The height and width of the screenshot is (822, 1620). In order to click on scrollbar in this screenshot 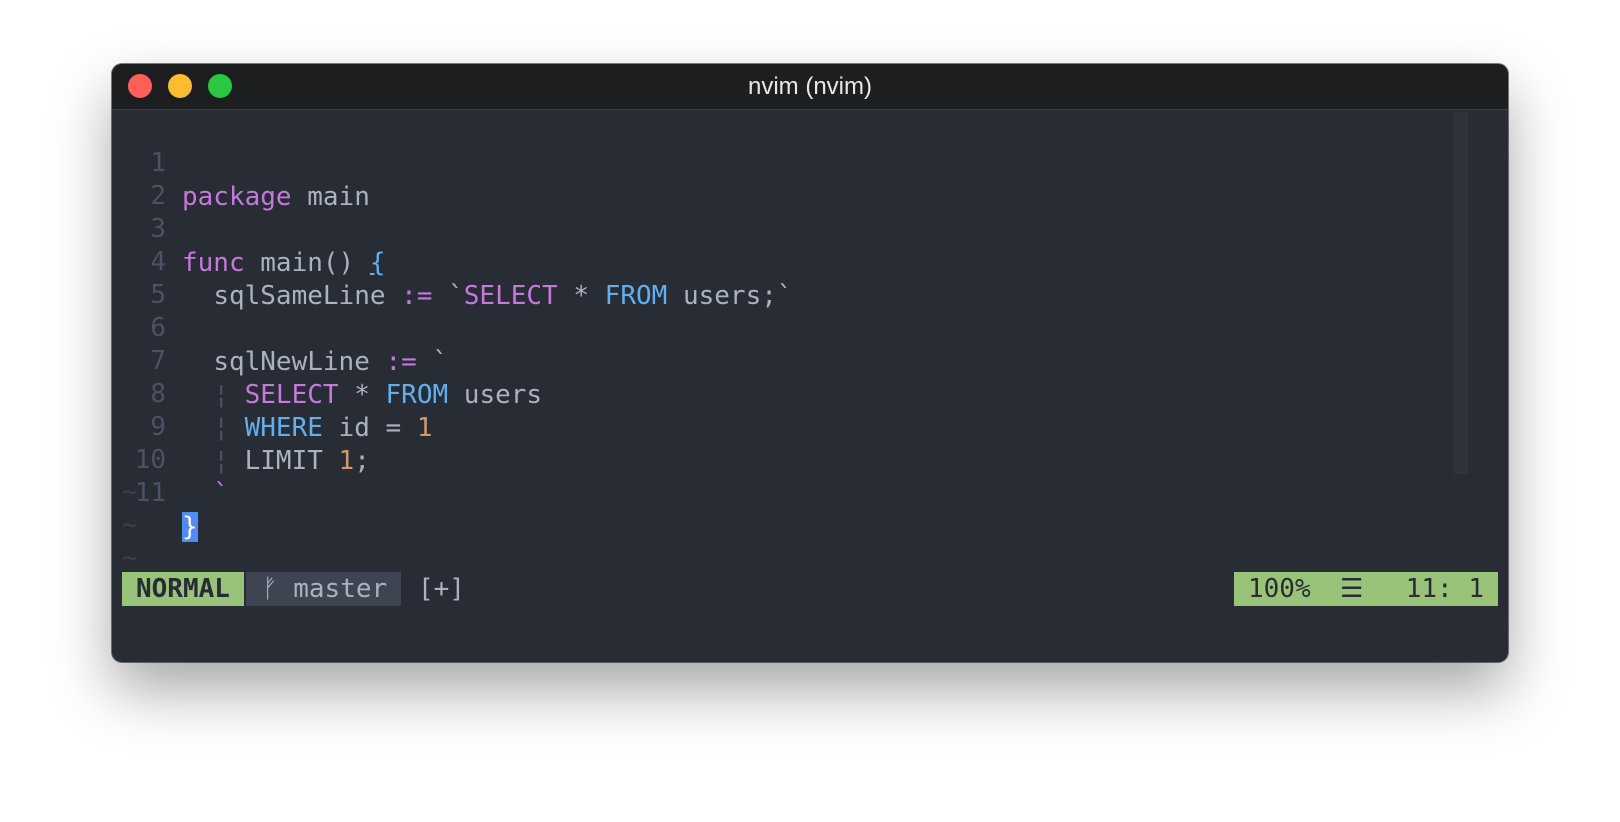, I will do `click(1461, 293)`.